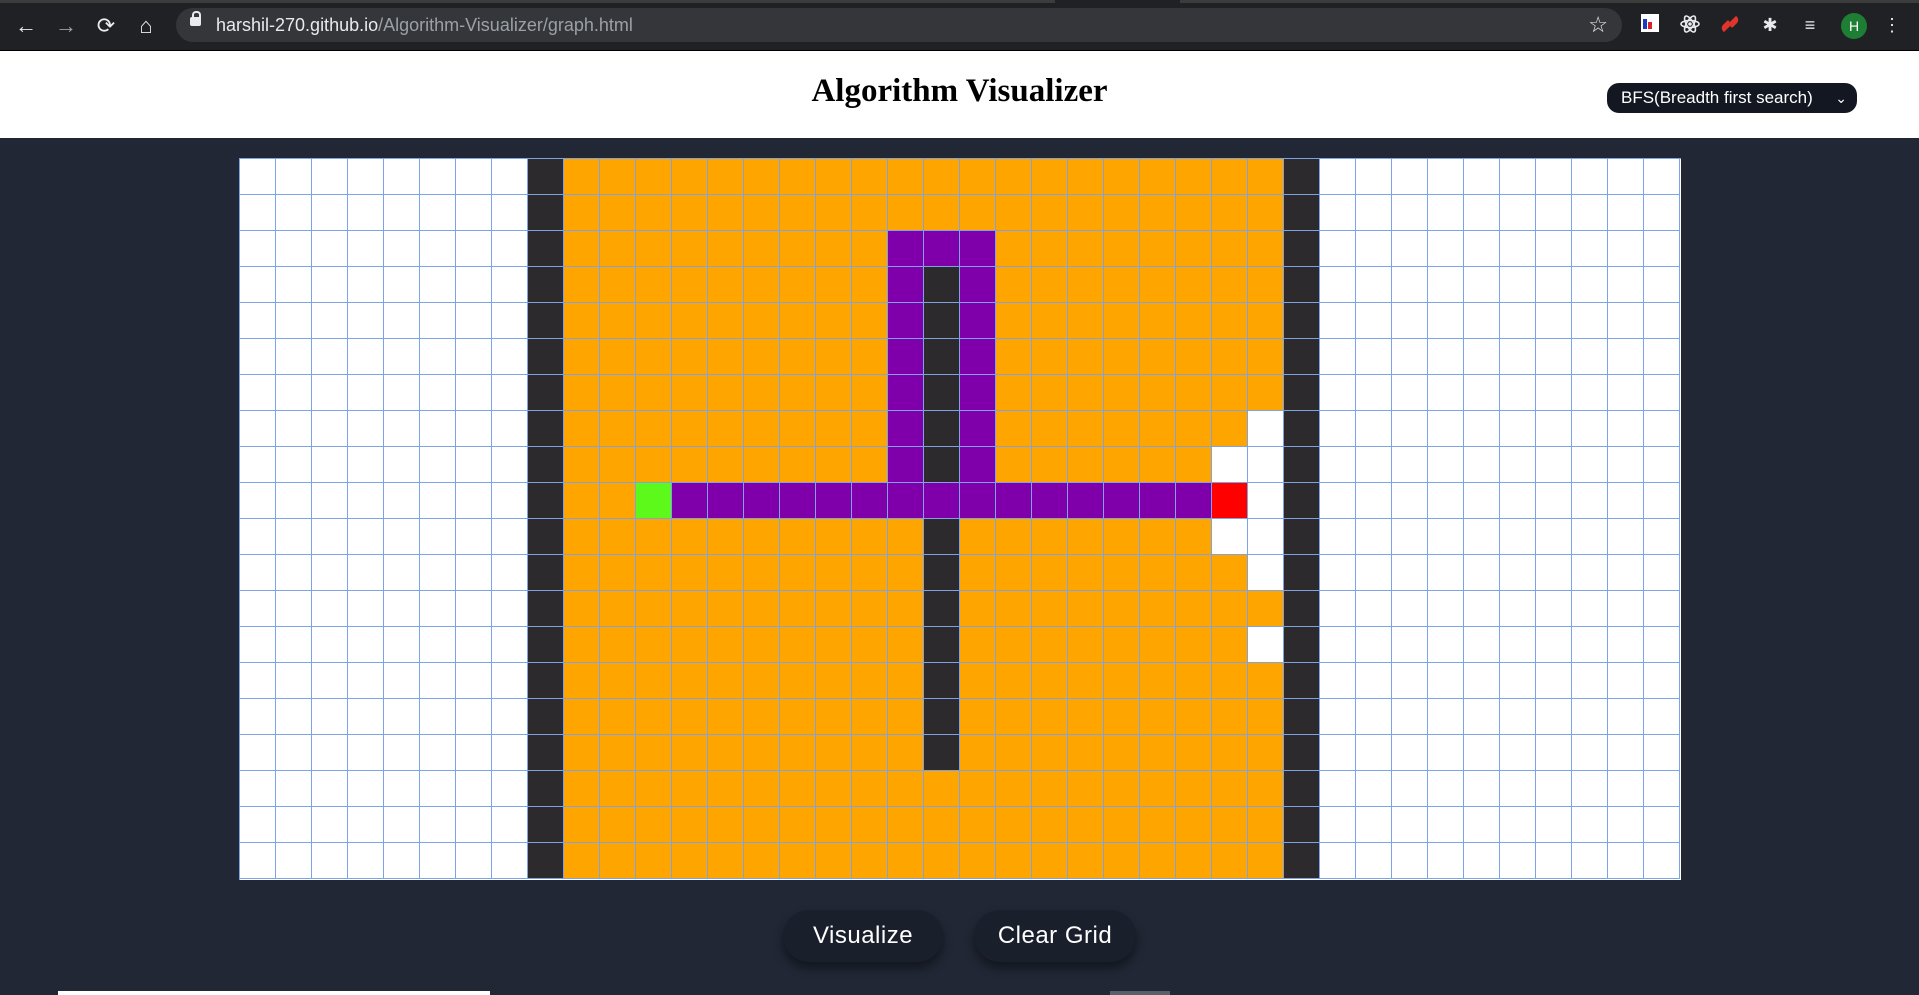 Image resolution: width=1919 pixels, height=995 pixels. What do you see at coordinates (195, 18) in the screenshot?
I see `lock-icon` at bounding box center [195, 18].